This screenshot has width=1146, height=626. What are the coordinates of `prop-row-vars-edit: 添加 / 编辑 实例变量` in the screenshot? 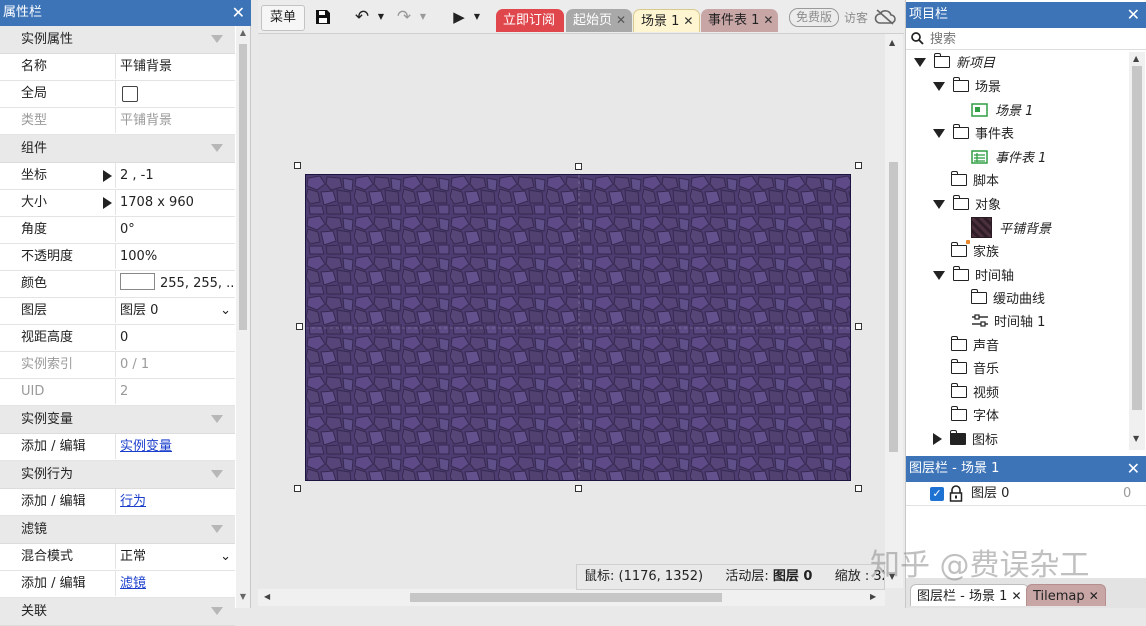 It's located at (117, 447).